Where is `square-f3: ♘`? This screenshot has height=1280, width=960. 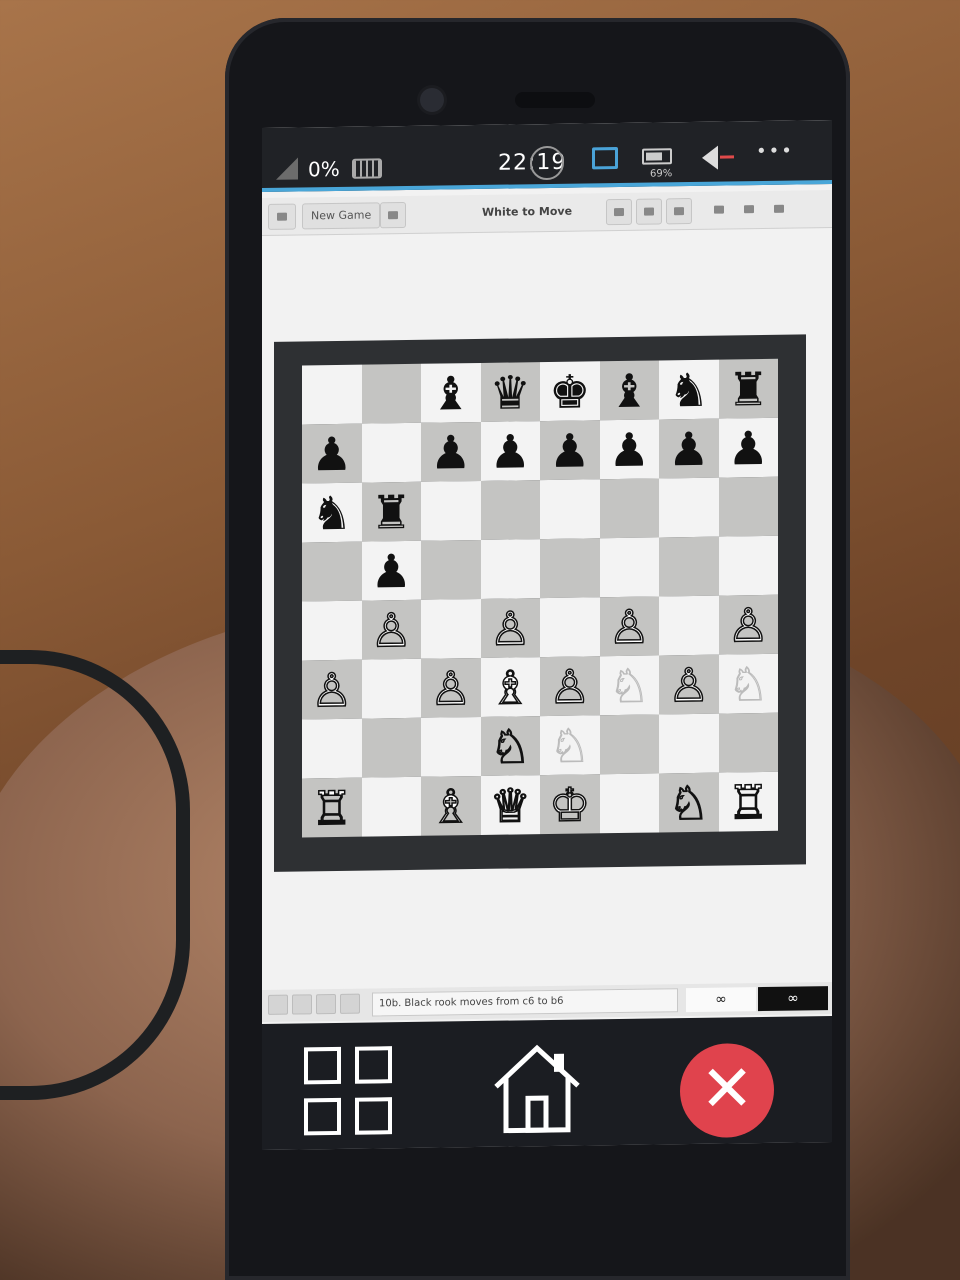
square-f3: ♘ is located at coordinates (629, 685).